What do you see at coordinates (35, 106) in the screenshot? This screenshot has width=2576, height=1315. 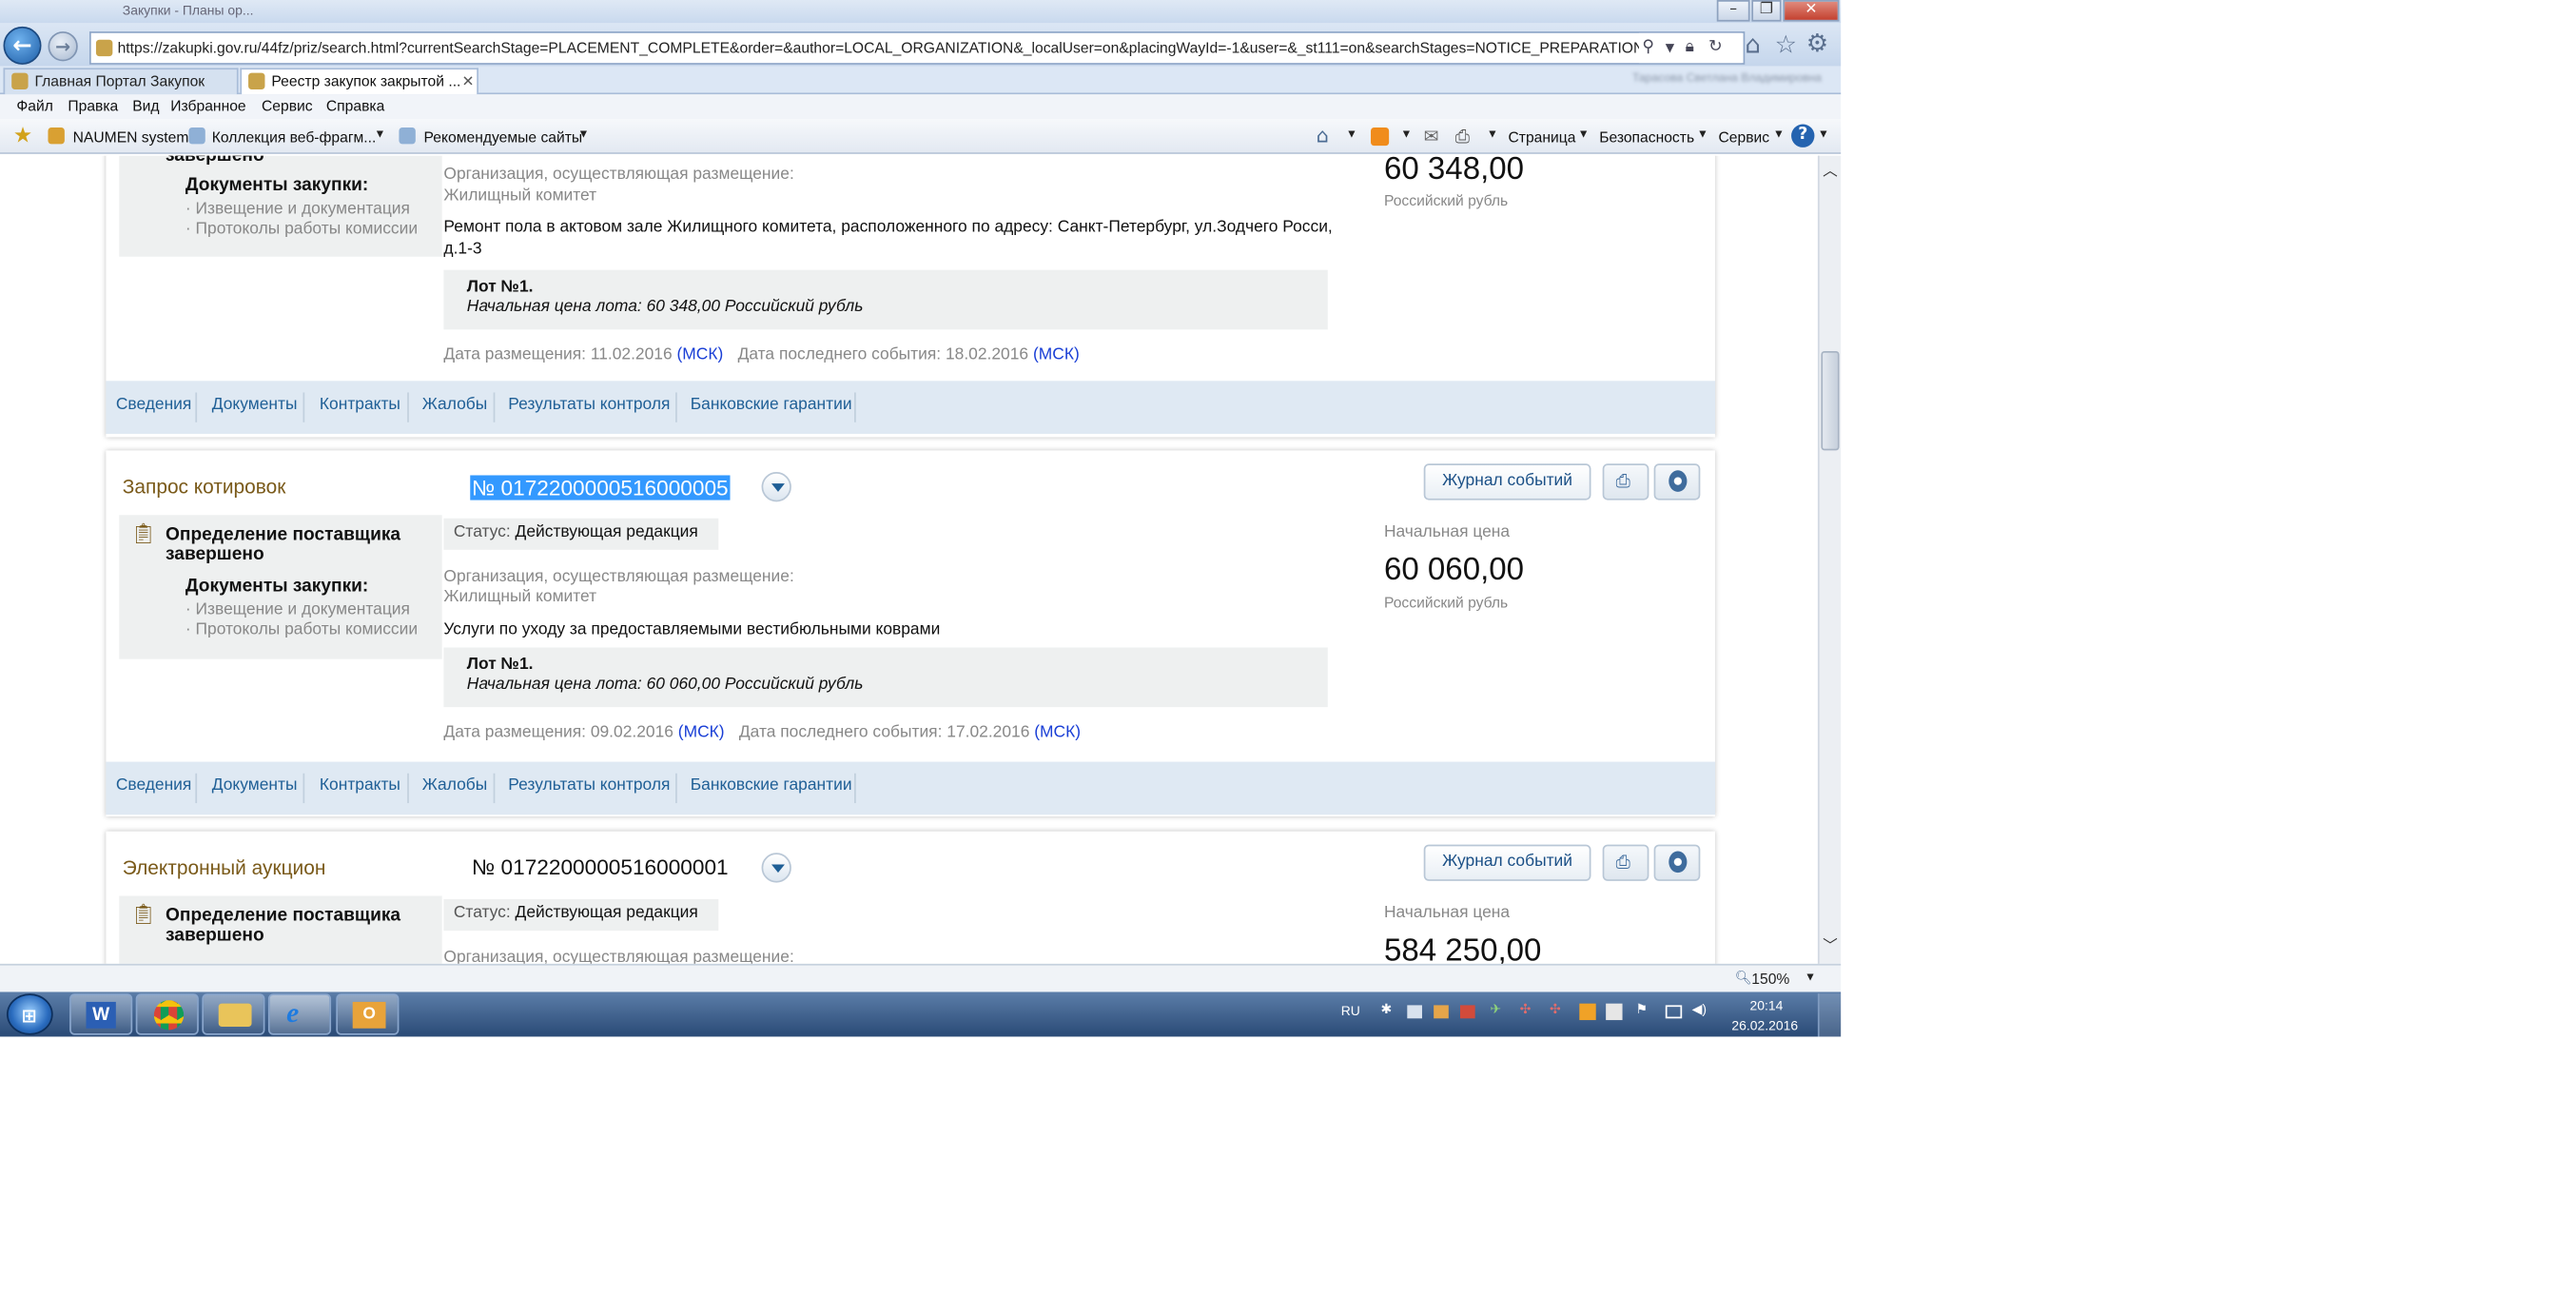 I see `menu-file: Файл` at bounding box center [35, 106].